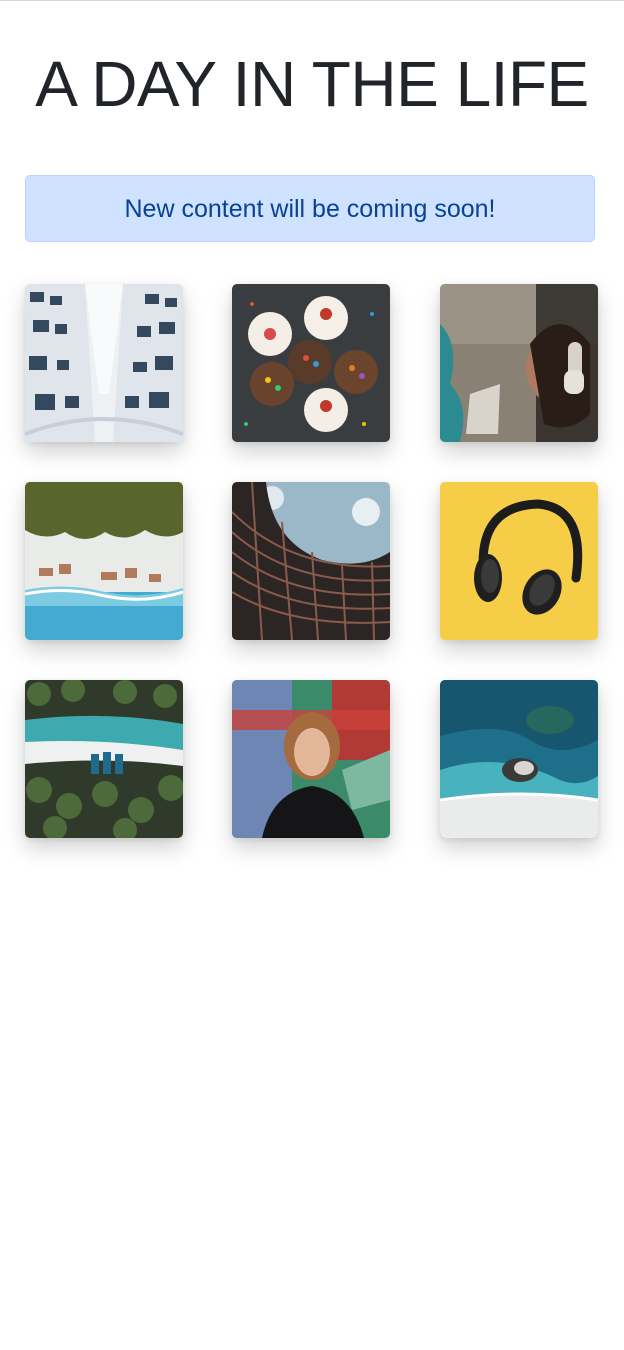 This screenshot has height=1350, width=624. Describe the element at coordinates (311, 759) in the screenshot. I see `photo-boy-graffiti-wall` at that location.